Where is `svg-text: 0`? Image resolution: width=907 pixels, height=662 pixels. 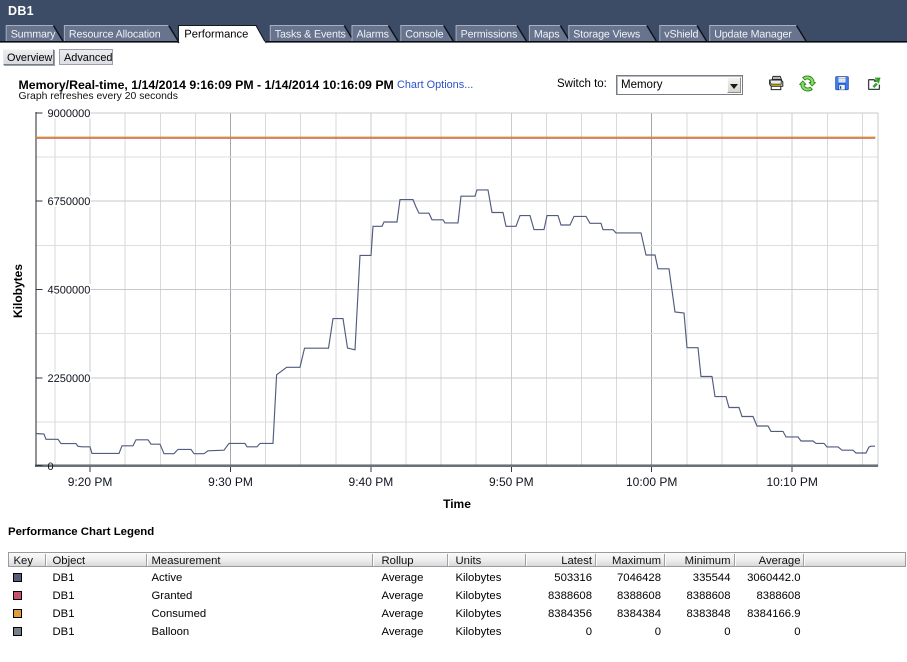 svg-text: 0 is located at coordinates (51, 467).